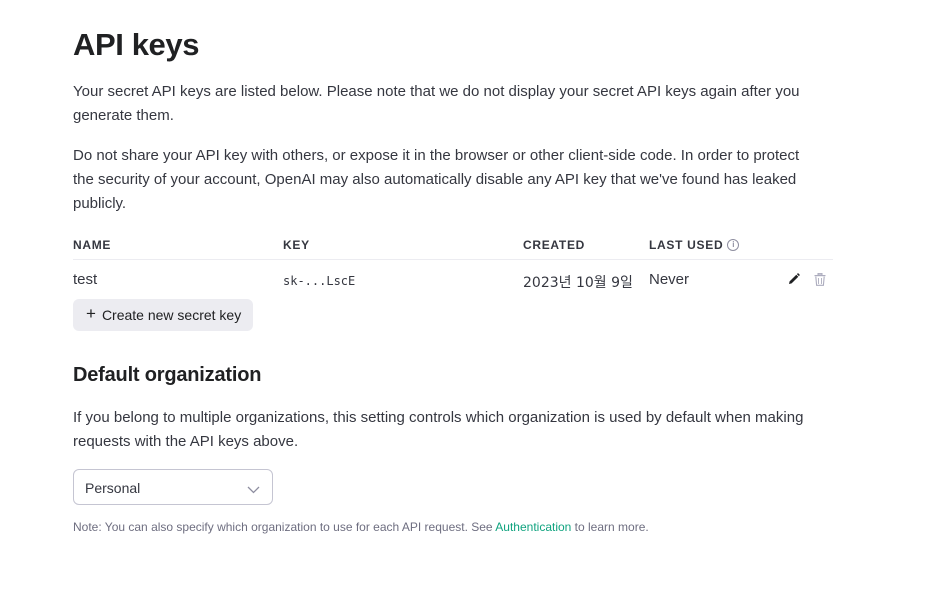  What do you see at coordinates (686, 245) in the screenshot?
I see `column-header-last-used-label: LAST USED` at bounding box center [686, 245].